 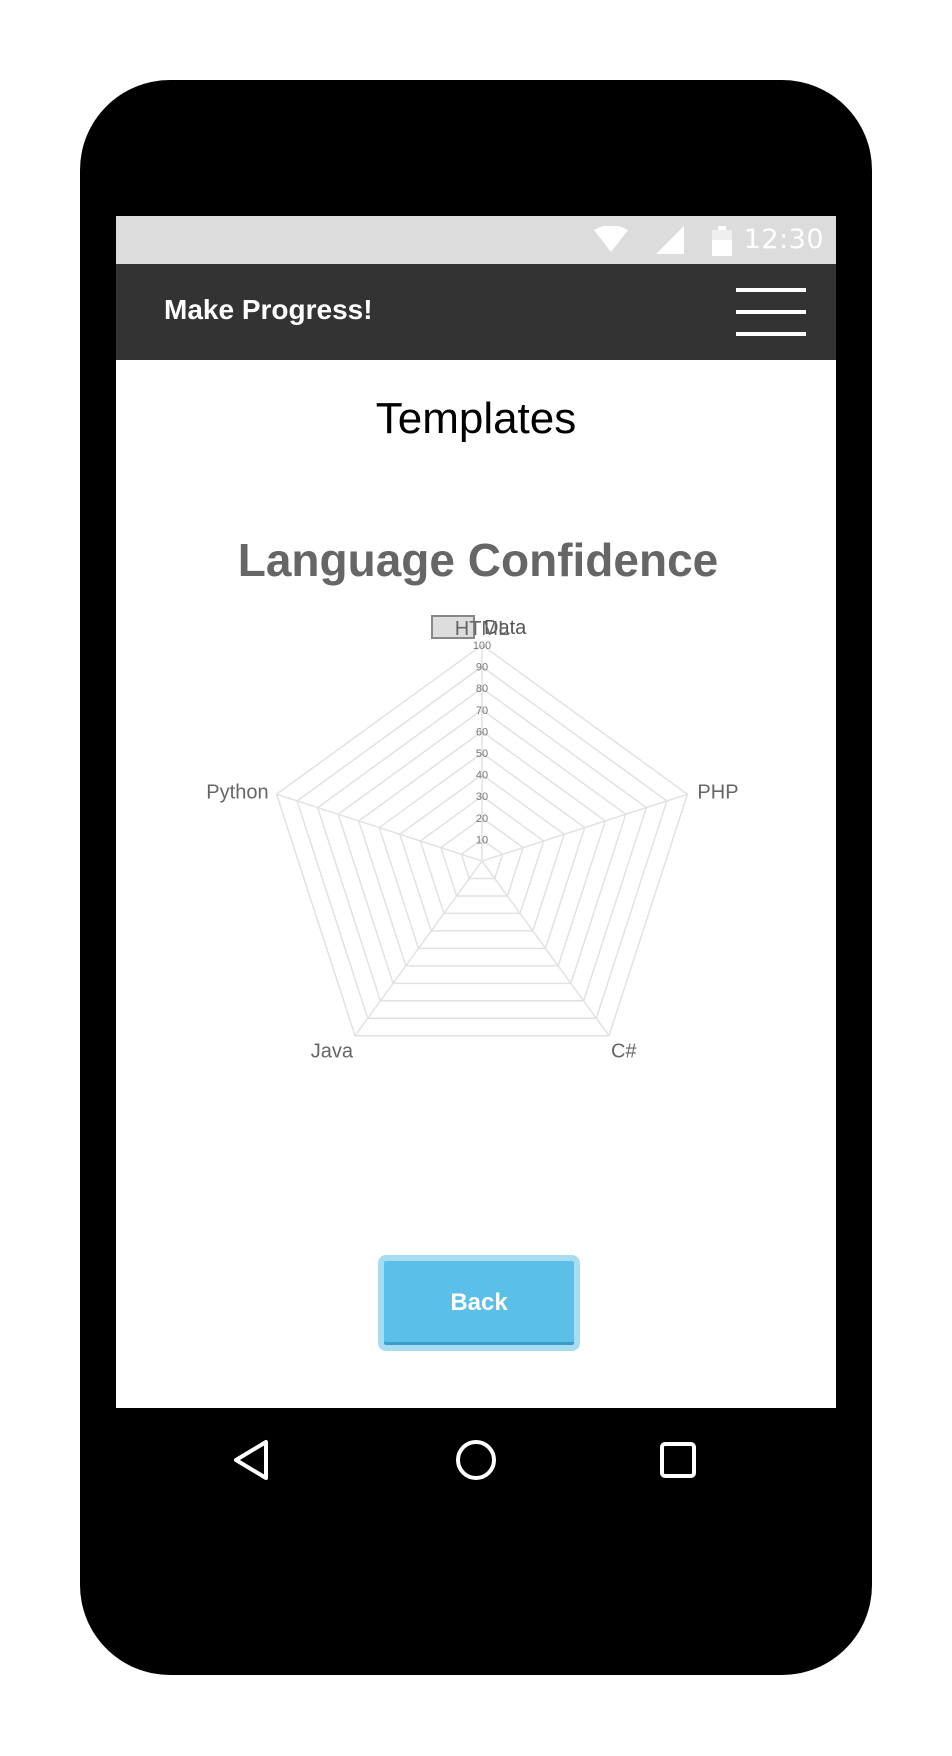 What do you see at coordinates (783, 239) in the screenshot?
I see `status-time: 12:30` at bounding box center [783, 239].